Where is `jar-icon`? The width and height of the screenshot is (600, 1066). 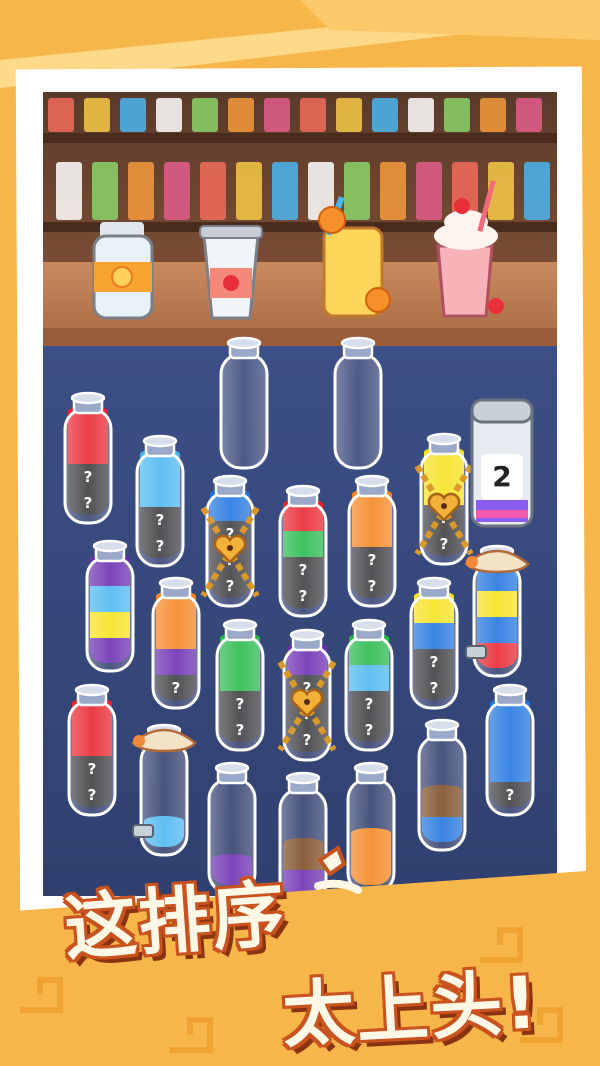
jar-icon is located at coordinates (123, 271).